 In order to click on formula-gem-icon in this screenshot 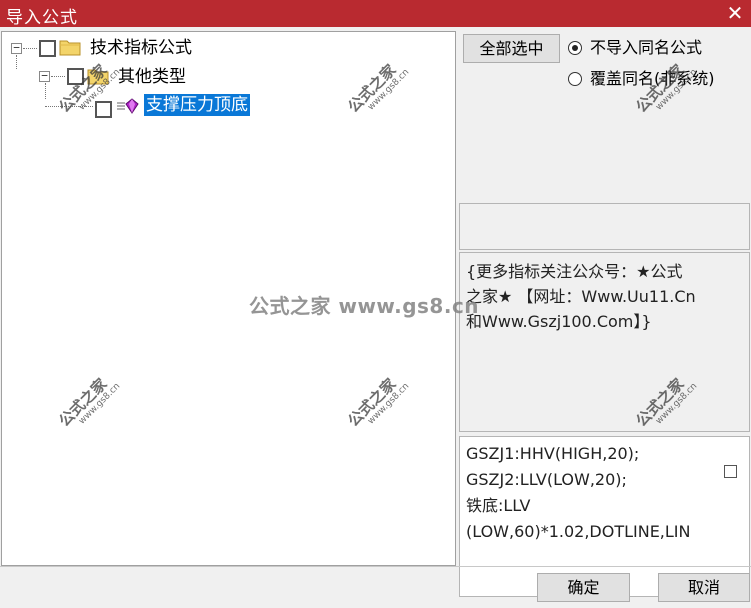, I will do `click(128, 106)`.